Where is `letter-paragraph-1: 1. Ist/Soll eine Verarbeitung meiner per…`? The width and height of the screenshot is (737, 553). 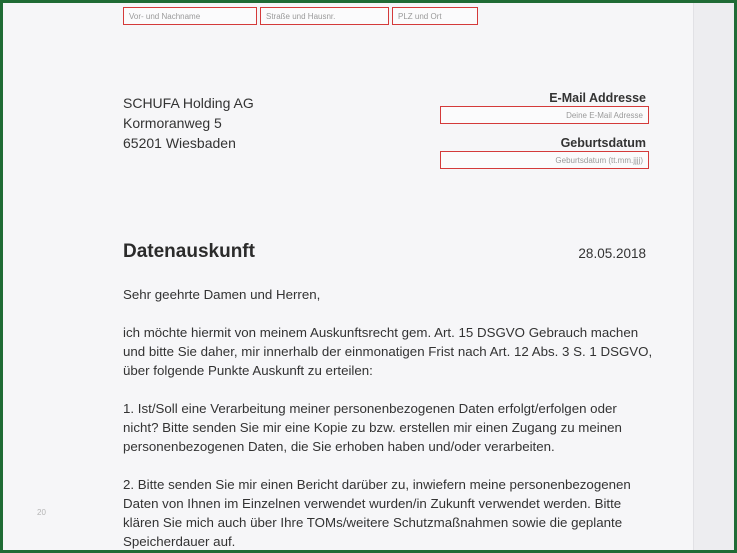
letter-paragraph-1: 1. Ist/Soll eine Verarbeitung meiner per… is located at coordinates (372, 427).